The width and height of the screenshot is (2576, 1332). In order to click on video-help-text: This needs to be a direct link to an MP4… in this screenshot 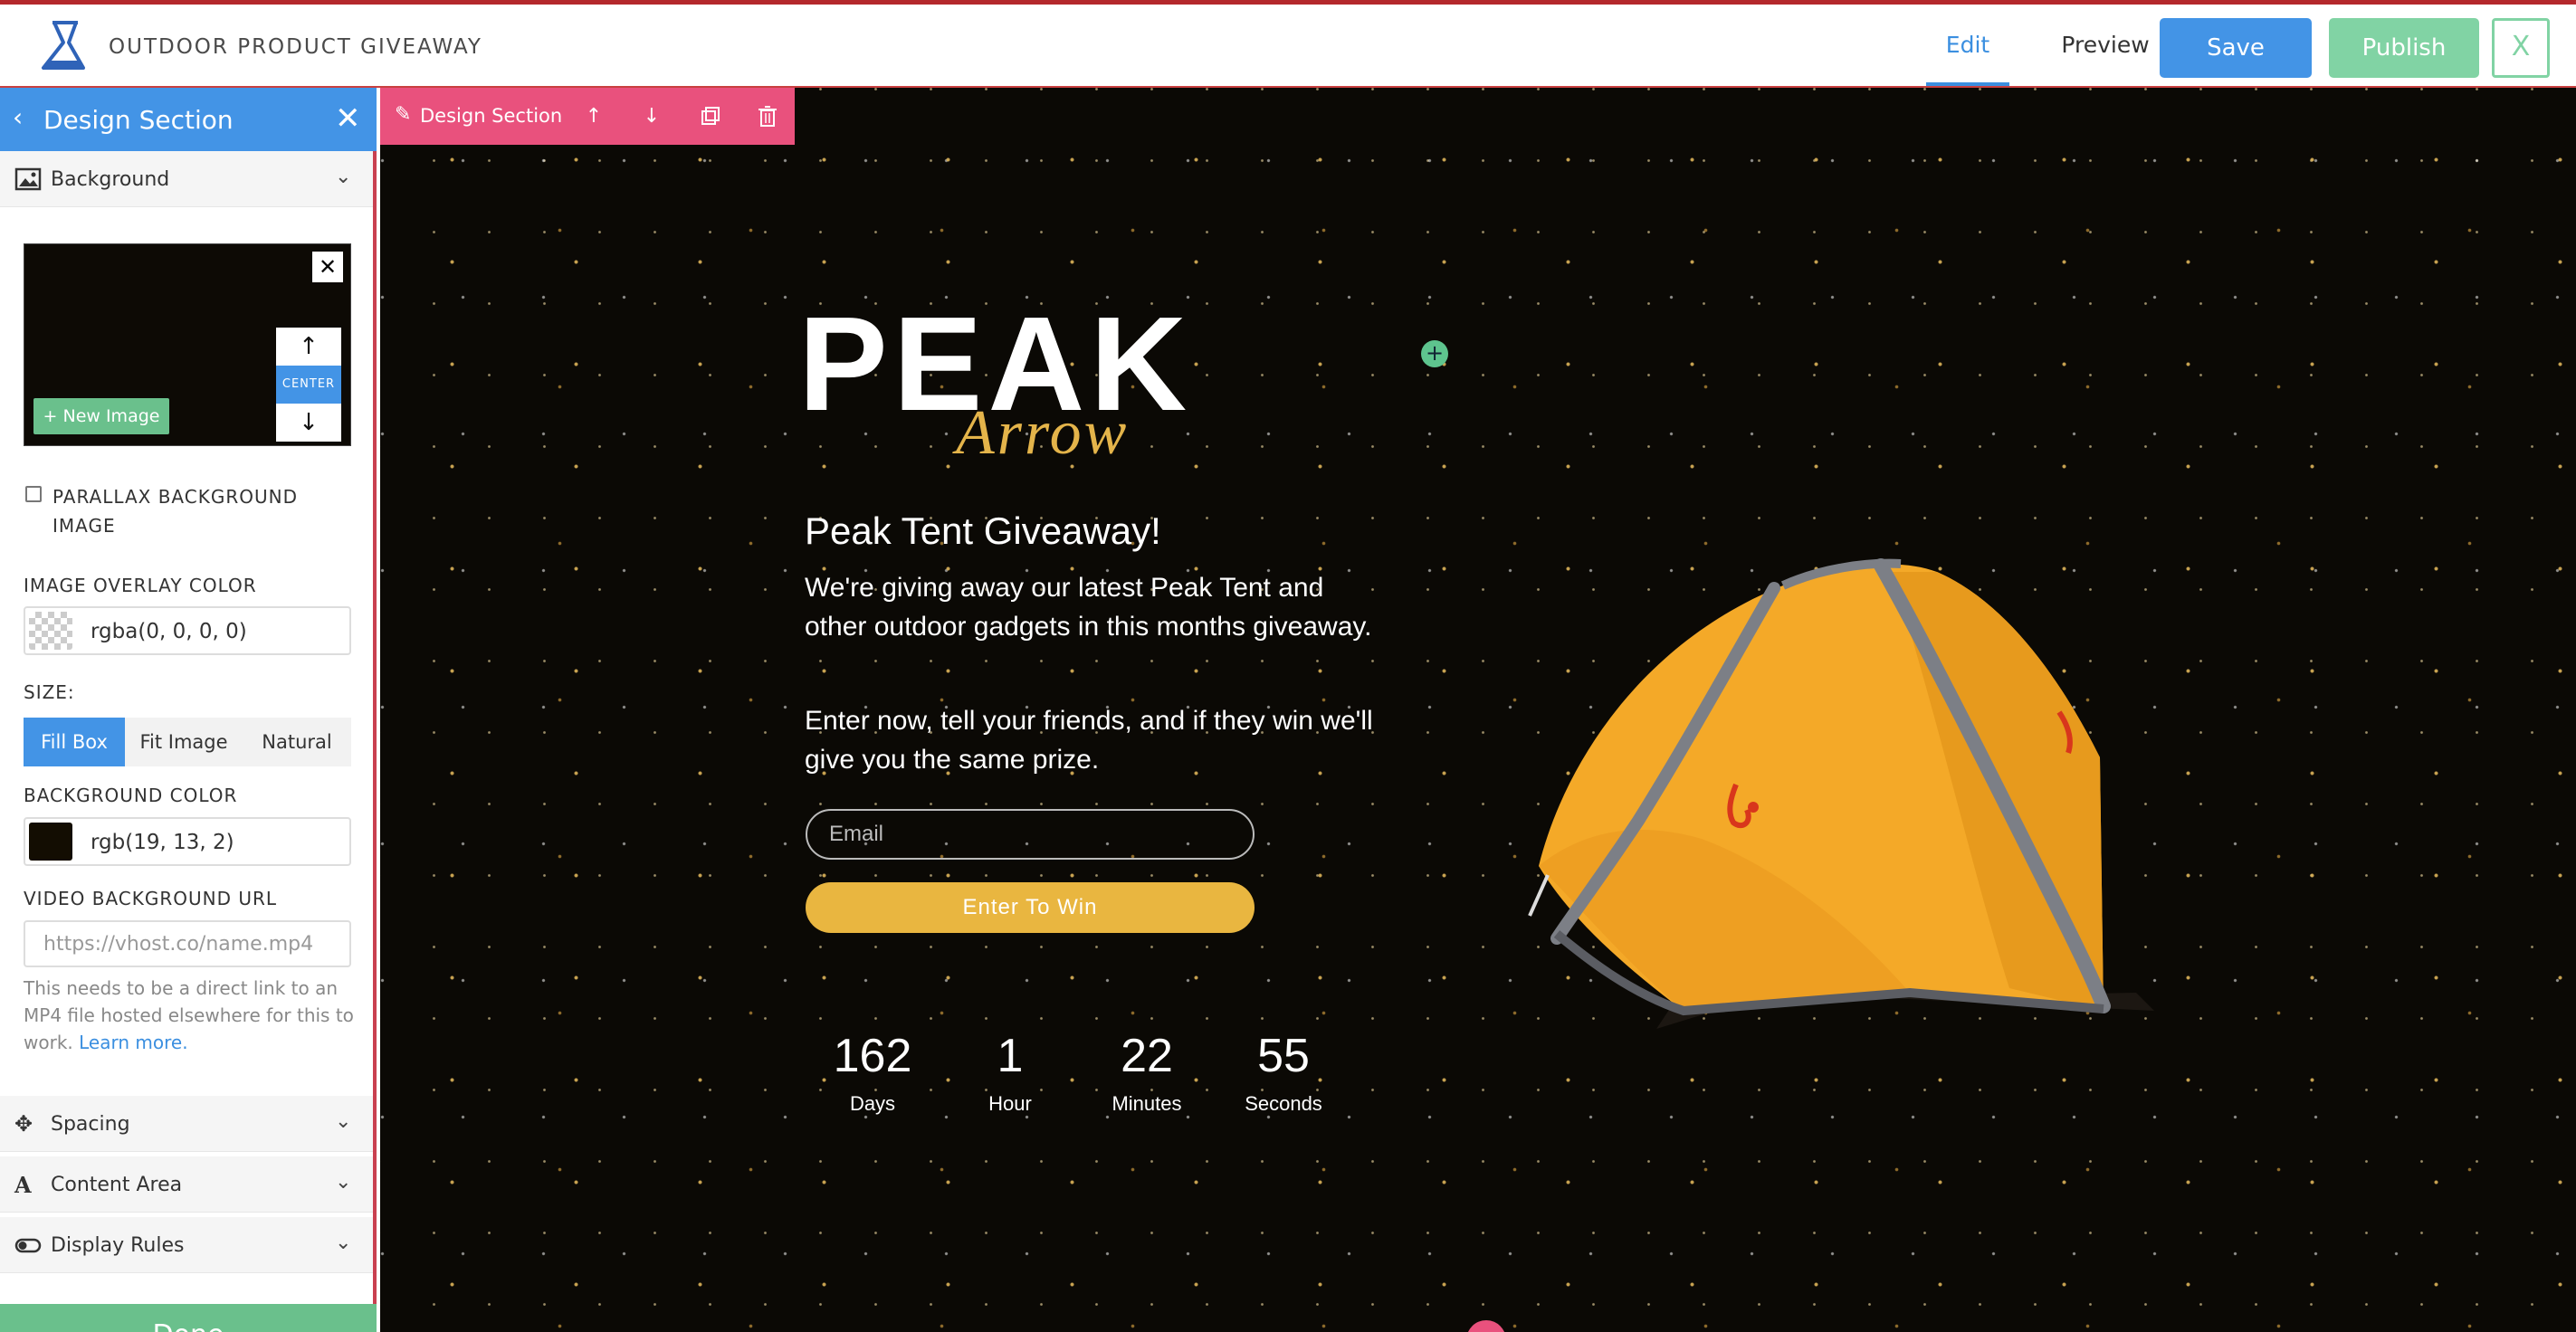, I will do `click(191, 1015)`.